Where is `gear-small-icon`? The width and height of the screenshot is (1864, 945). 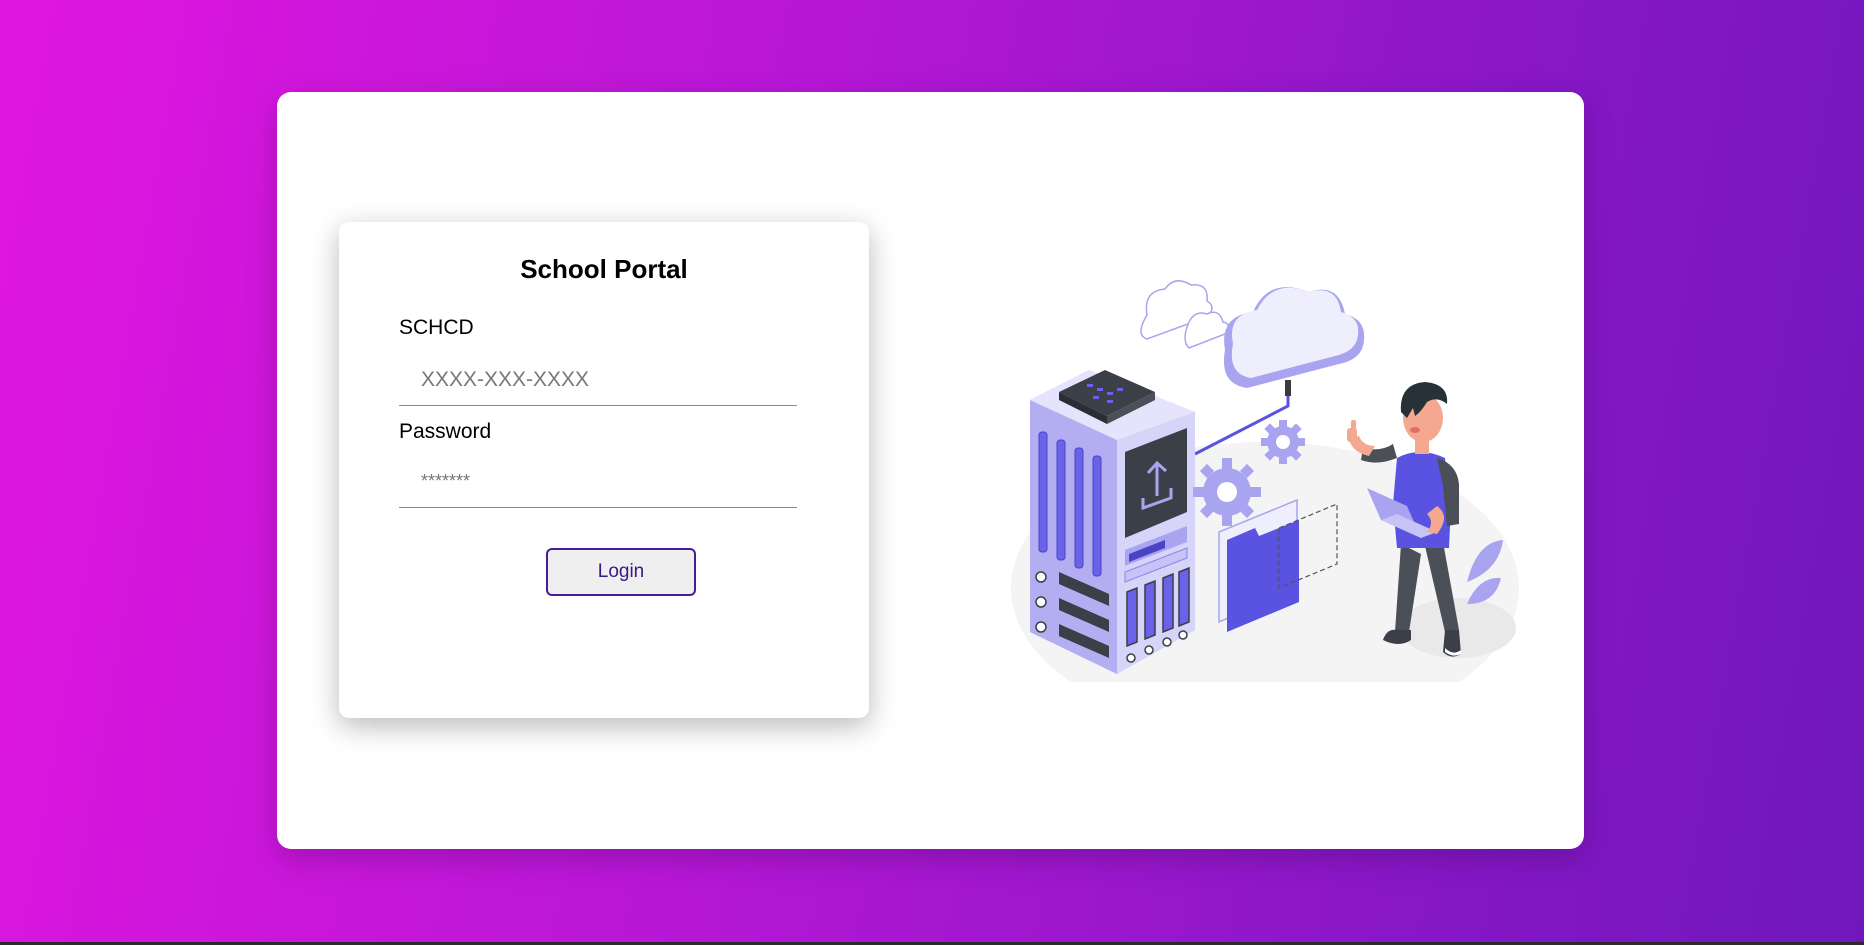 gear-small-icon is located at coordinates (1283, 442).